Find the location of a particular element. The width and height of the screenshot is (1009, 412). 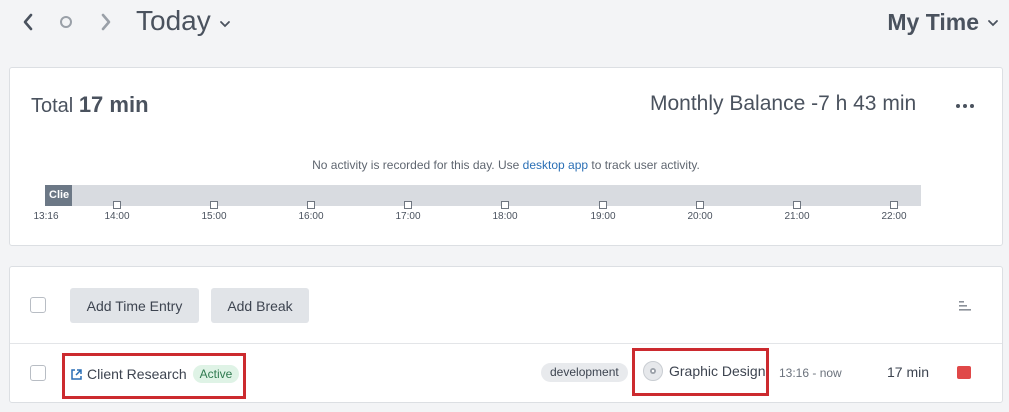

project-selector: Graphic Design is located at coordinates (704, 371).